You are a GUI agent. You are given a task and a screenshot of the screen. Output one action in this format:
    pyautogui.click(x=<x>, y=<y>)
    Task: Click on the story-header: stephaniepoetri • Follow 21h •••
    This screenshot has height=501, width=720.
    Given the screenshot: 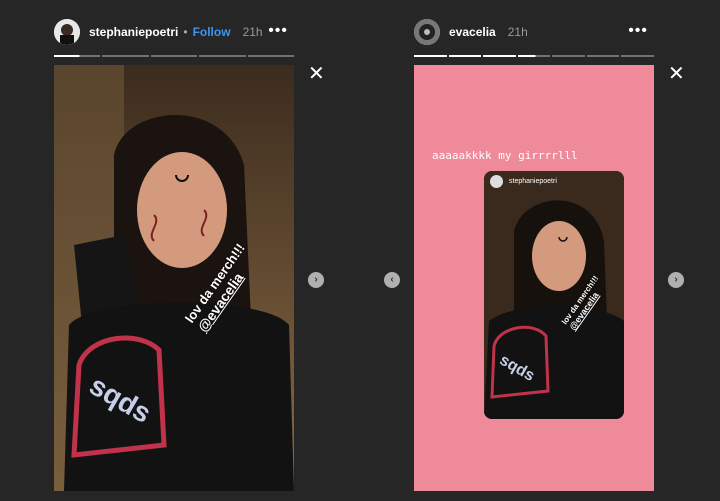 What is the action you would take?
    pyautogui.click(x=174, y=32)
    